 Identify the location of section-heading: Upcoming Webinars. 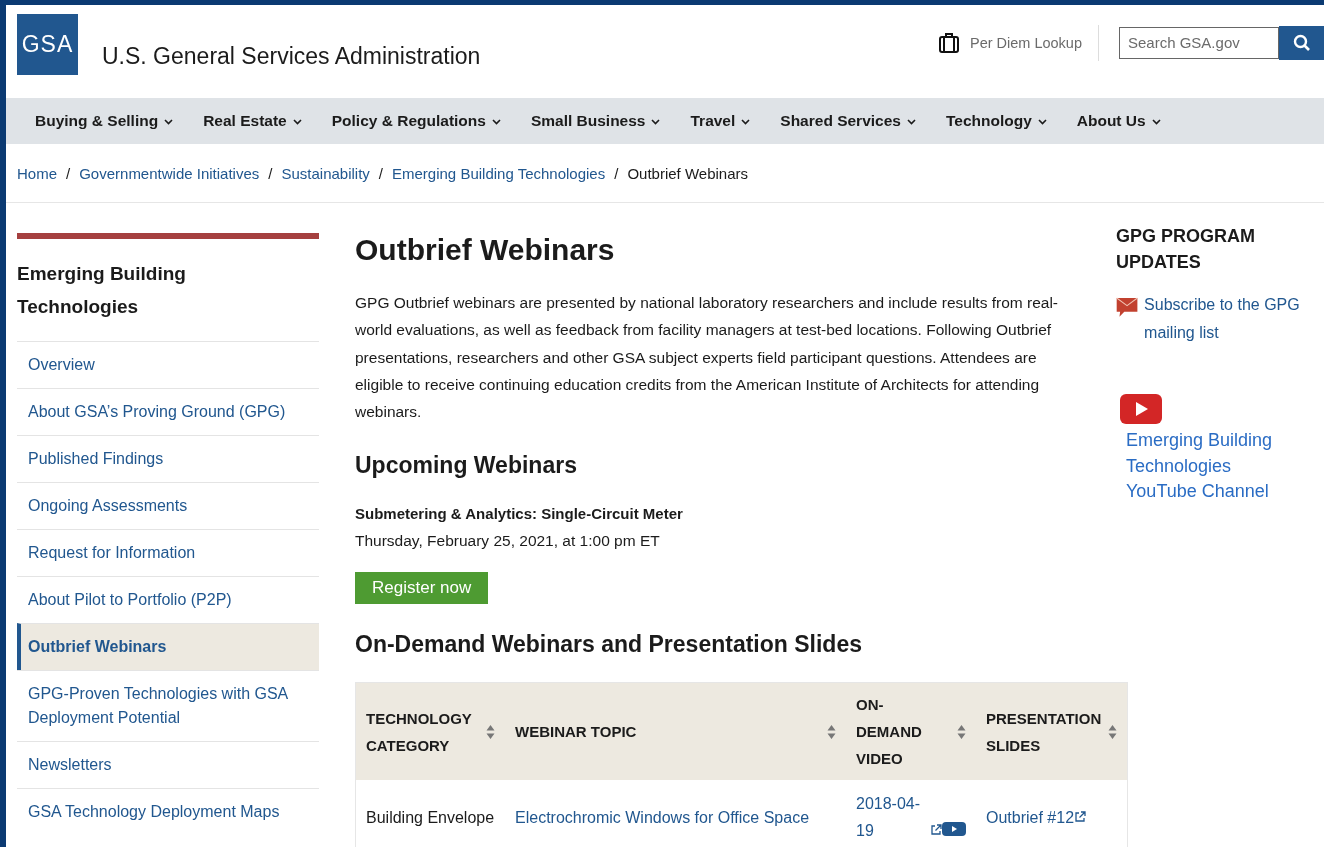
(466, 466).